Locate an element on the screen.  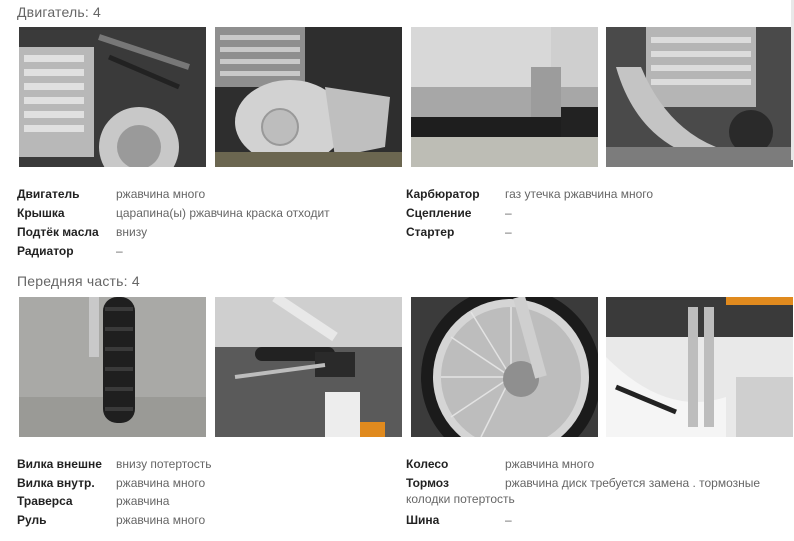
front-handlebar-image is located at coordinates (308, 367).